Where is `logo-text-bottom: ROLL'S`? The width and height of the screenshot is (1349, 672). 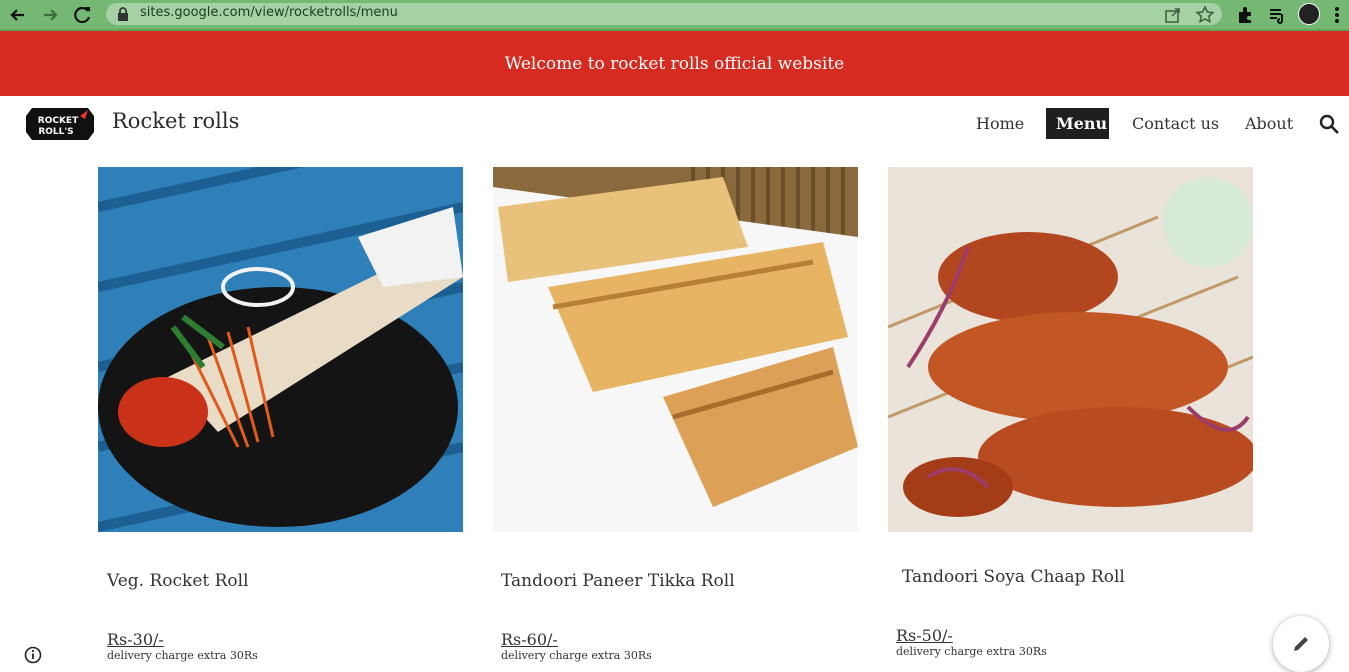 logo-text-bottom: ROLL'S is located at coordinates (55, 132).